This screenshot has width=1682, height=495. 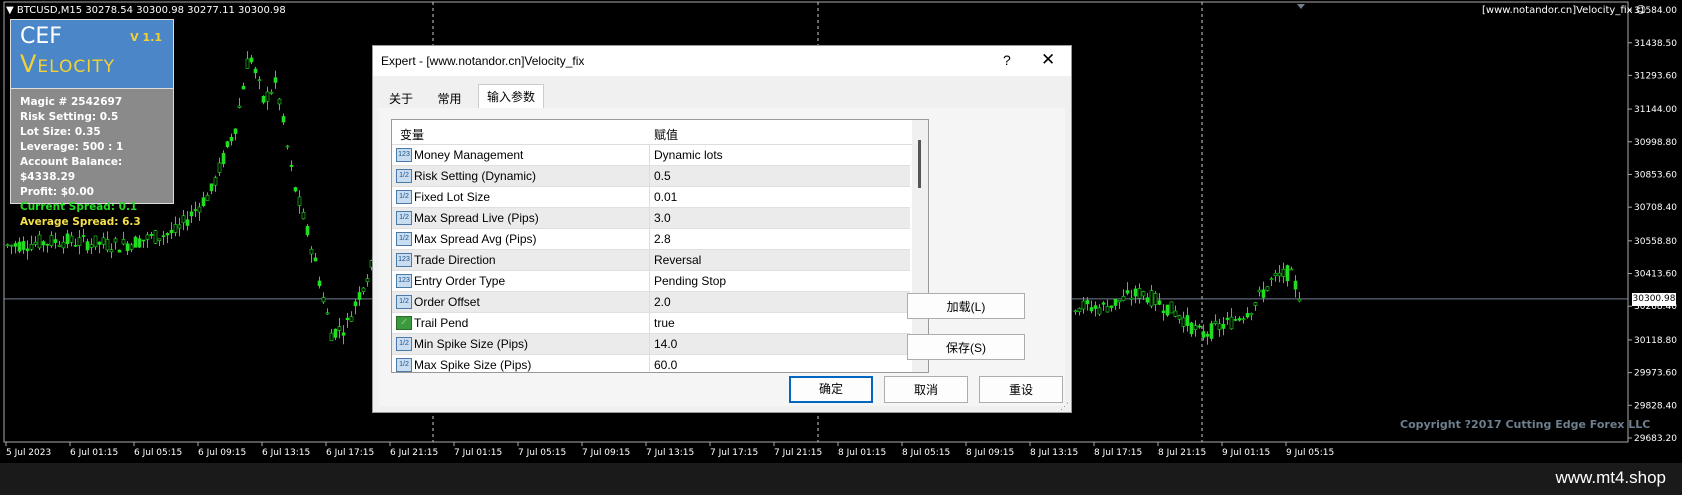 What do you see at coordinates (651, 344) in the screenshot?
I see `parameter-row: 1/2 Min Spike Size (Pips) 14.0` at bounding box center [651, 344].